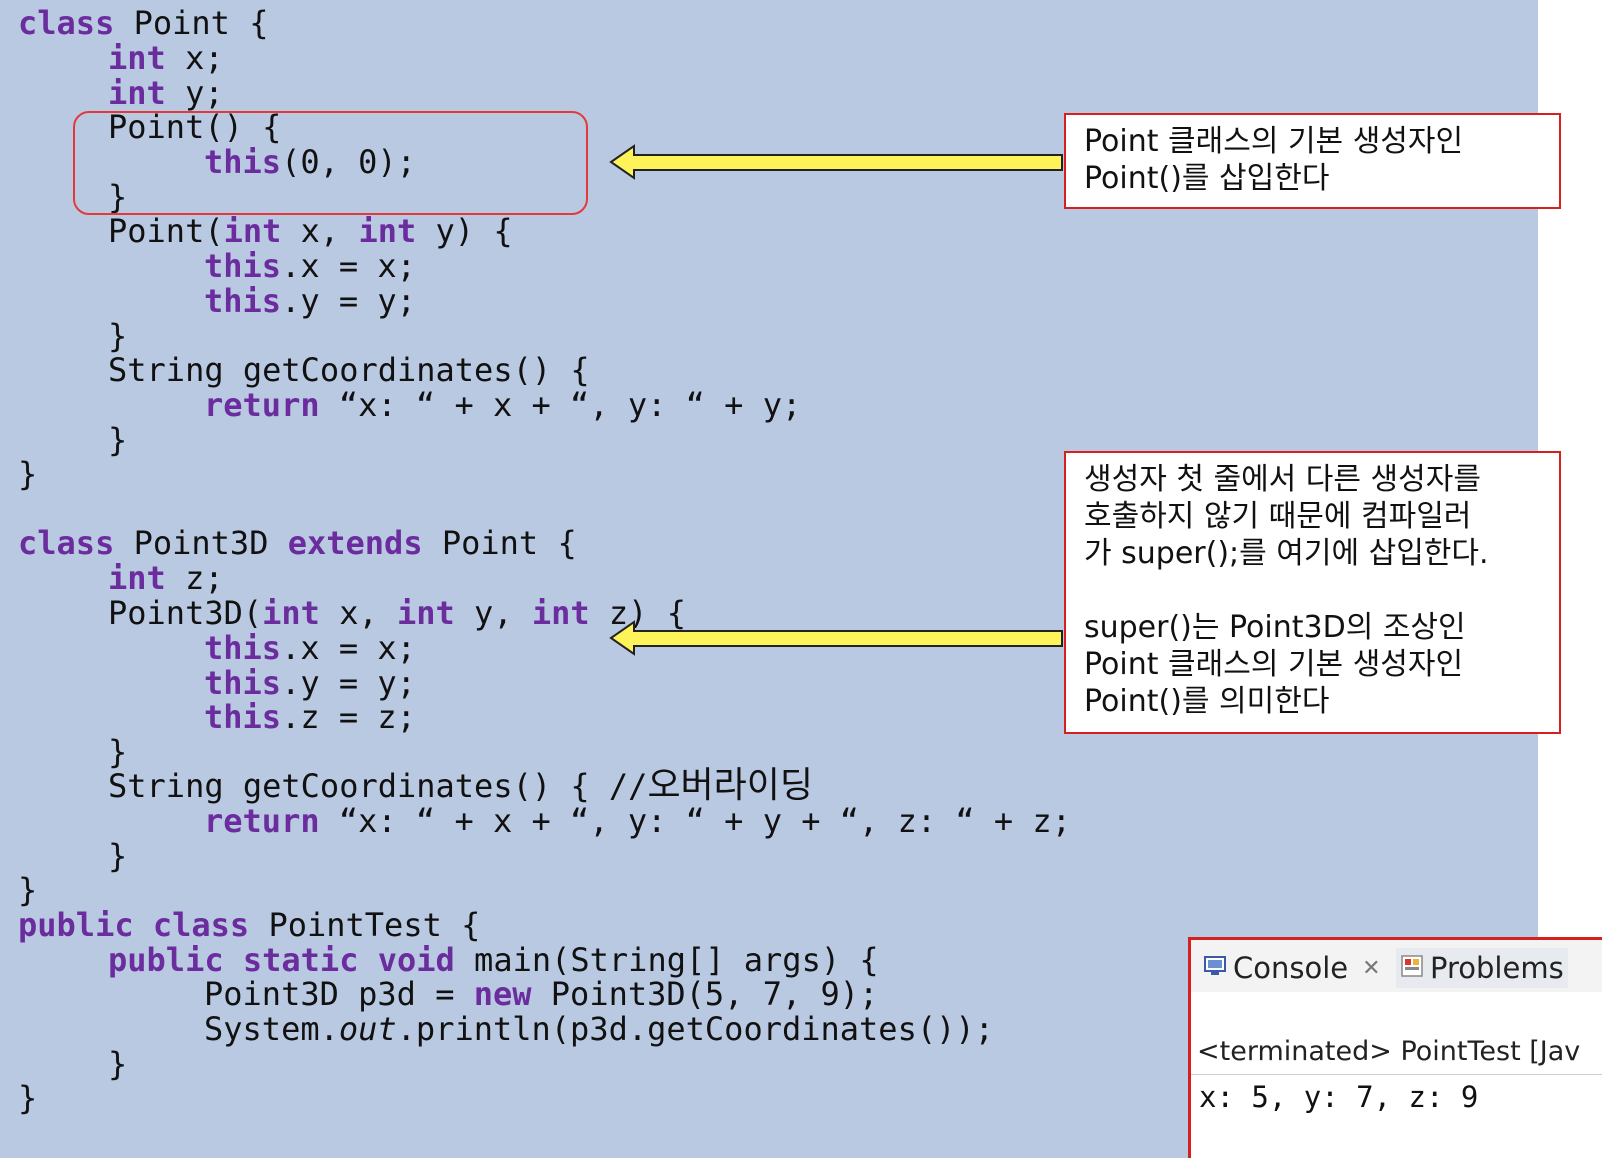 This screenshot has height=1158, width=1602. I want to click on console-tab-bar: Console ✕ Problems, so click(1396, 966).